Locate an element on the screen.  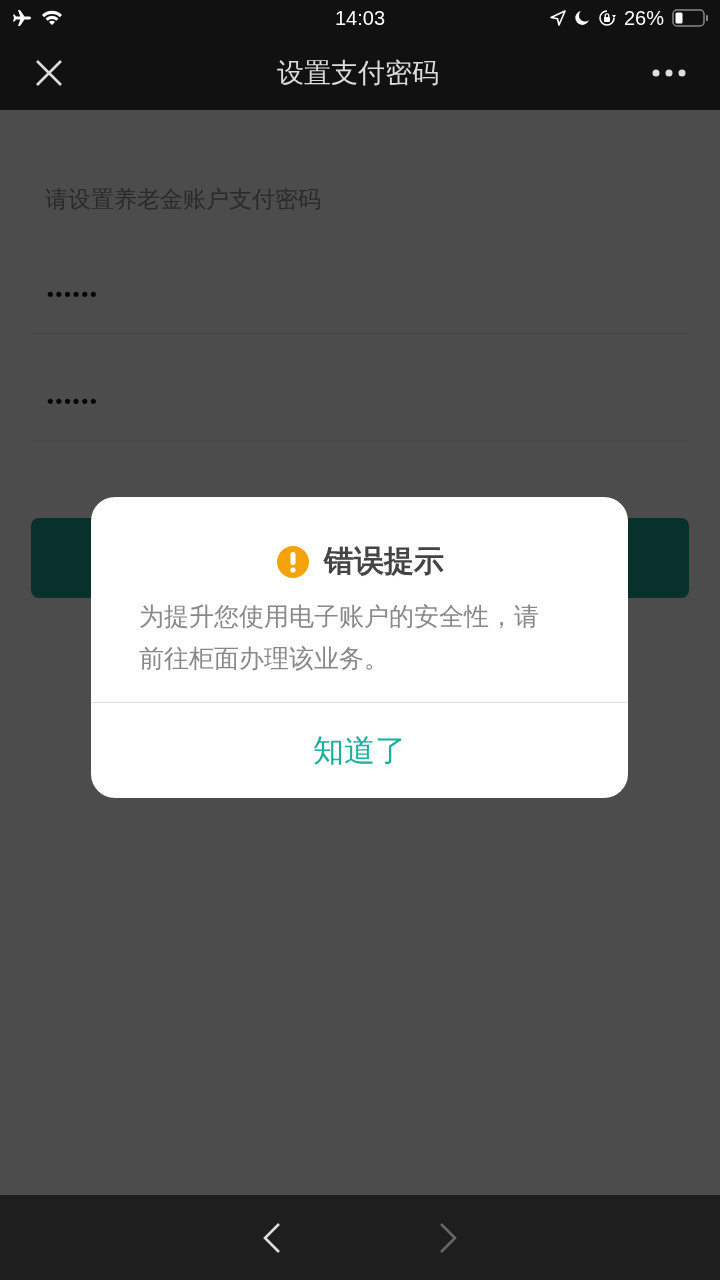
rotation-lock-icon is located at coordinates (606, 18).